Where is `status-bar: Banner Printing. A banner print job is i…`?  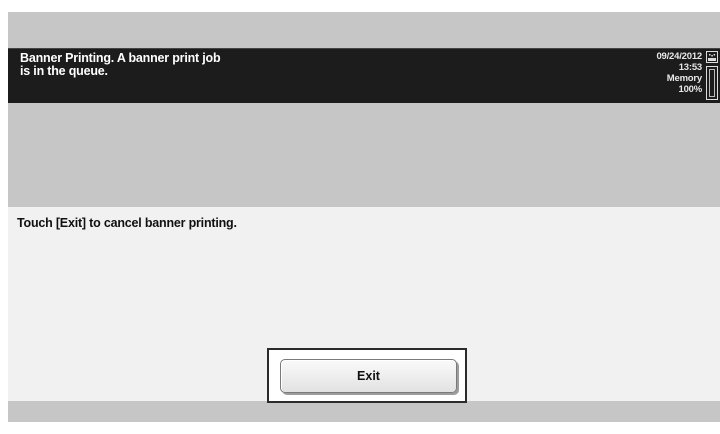 status-bar: Banner Printing. A banner print job is i… is located at coordinates (364, 75).